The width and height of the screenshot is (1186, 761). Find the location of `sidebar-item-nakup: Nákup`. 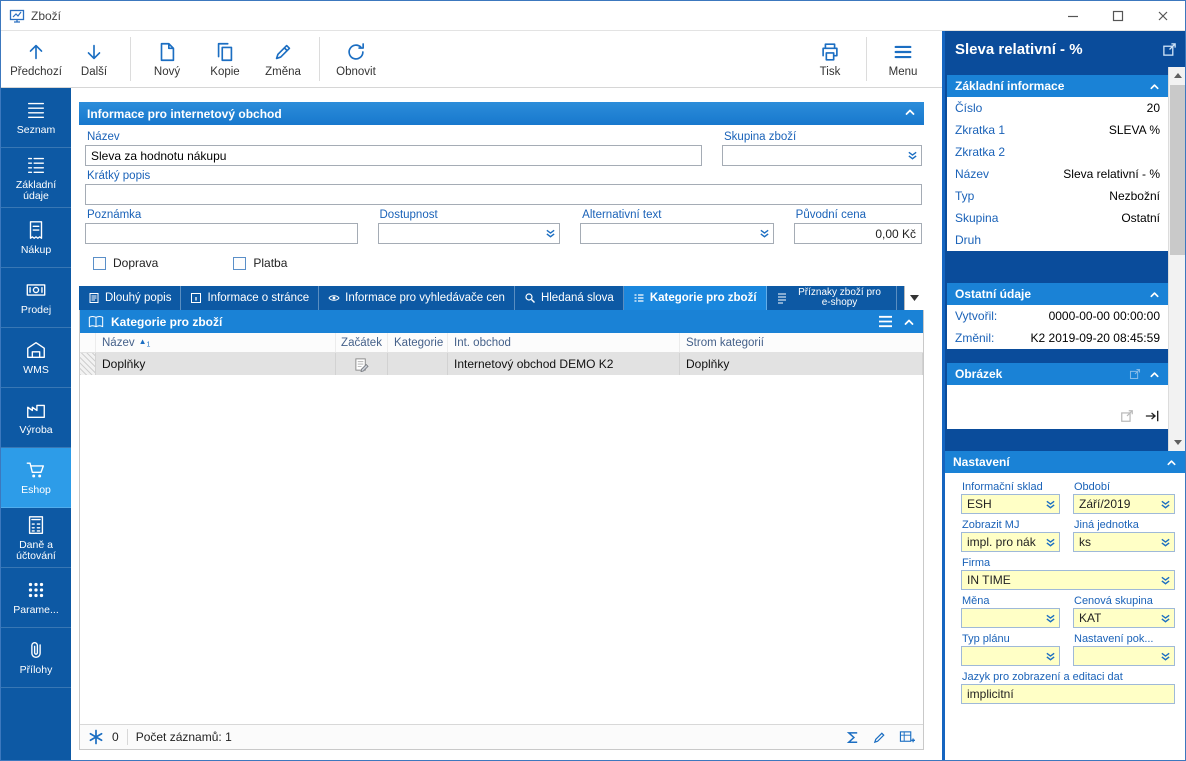

sidebar-item-nakup: Nákup is located at coordinates (36, 238).